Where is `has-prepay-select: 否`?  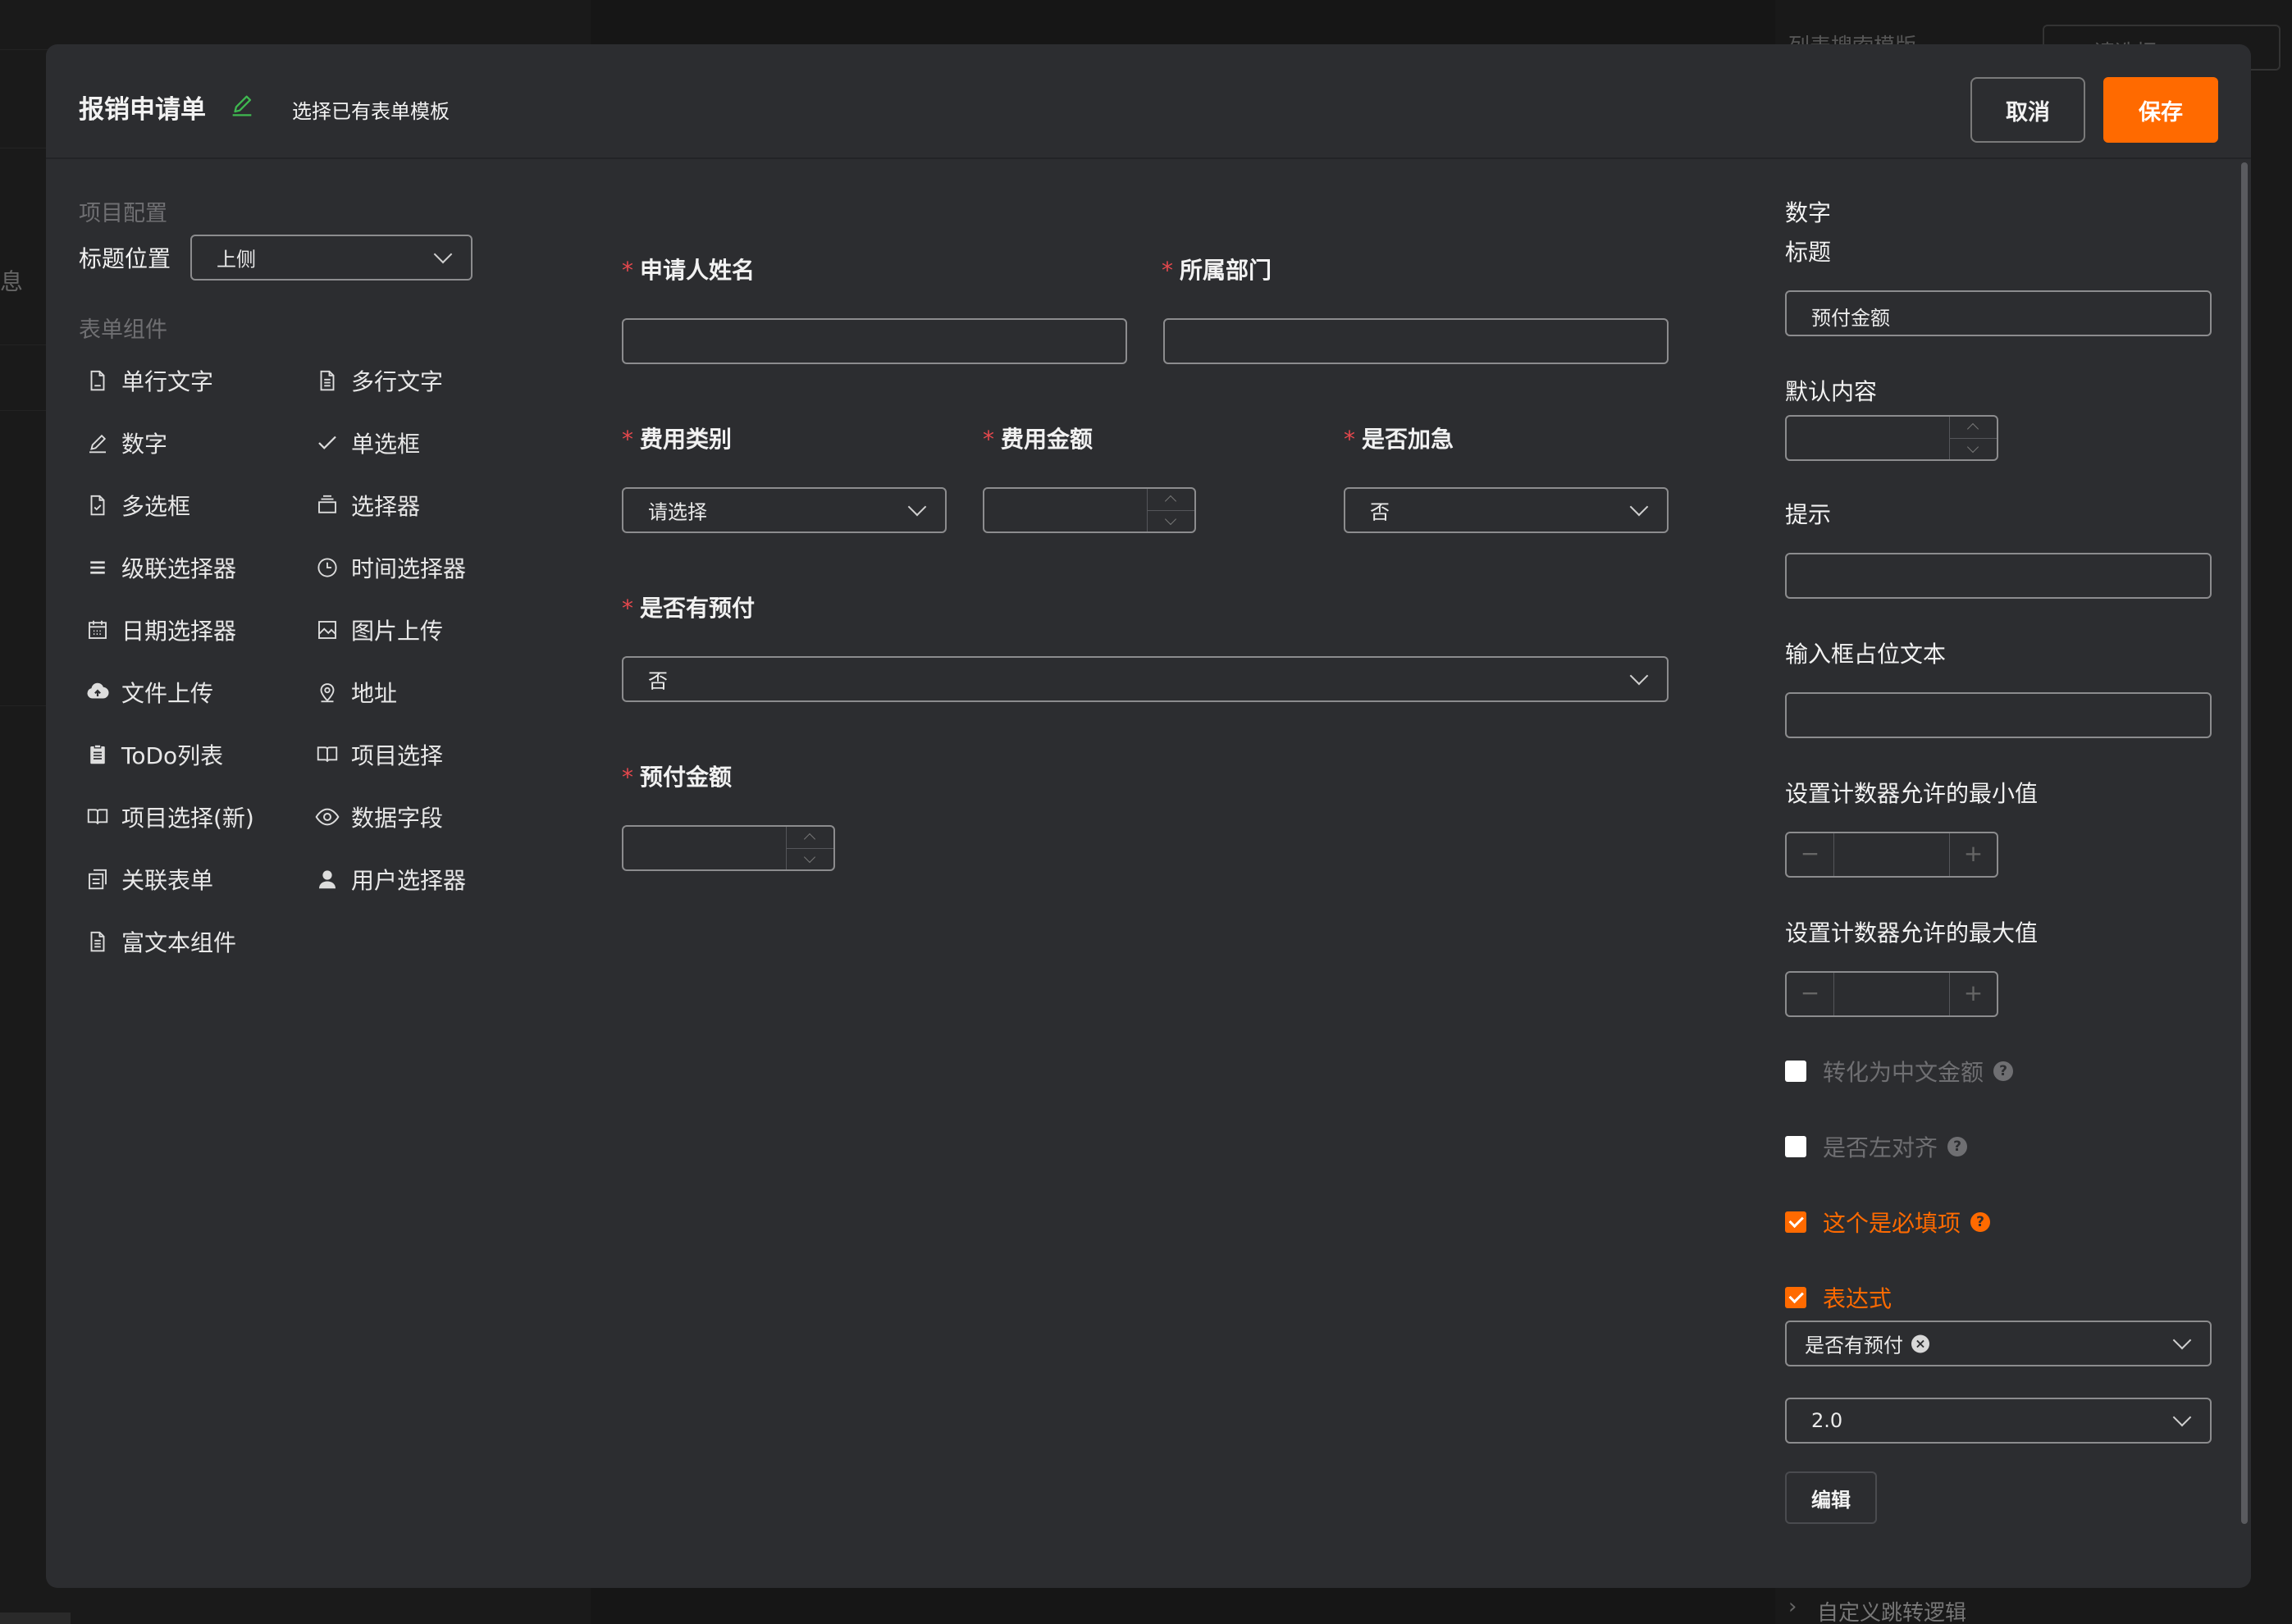
has-prepay-select: 否 is located at coordinates (1145, 679).